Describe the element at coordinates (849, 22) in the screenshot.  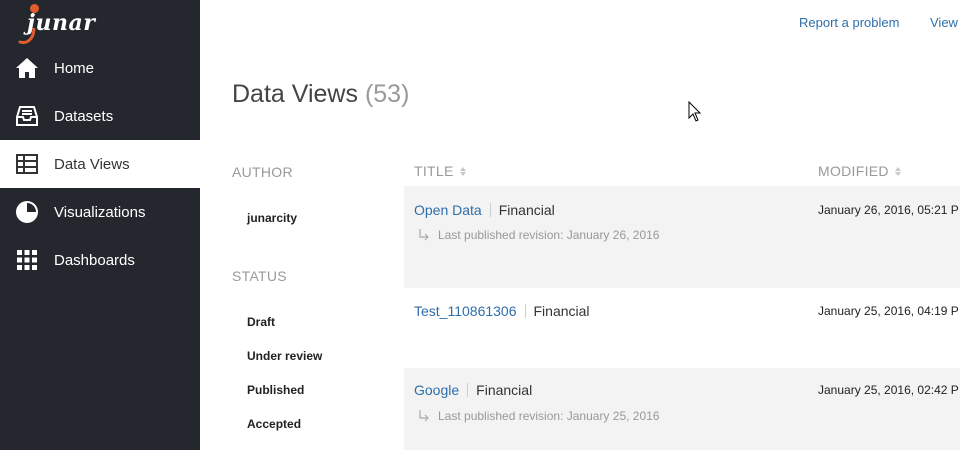
I see `report-problem-link: Report a problem` at that location.